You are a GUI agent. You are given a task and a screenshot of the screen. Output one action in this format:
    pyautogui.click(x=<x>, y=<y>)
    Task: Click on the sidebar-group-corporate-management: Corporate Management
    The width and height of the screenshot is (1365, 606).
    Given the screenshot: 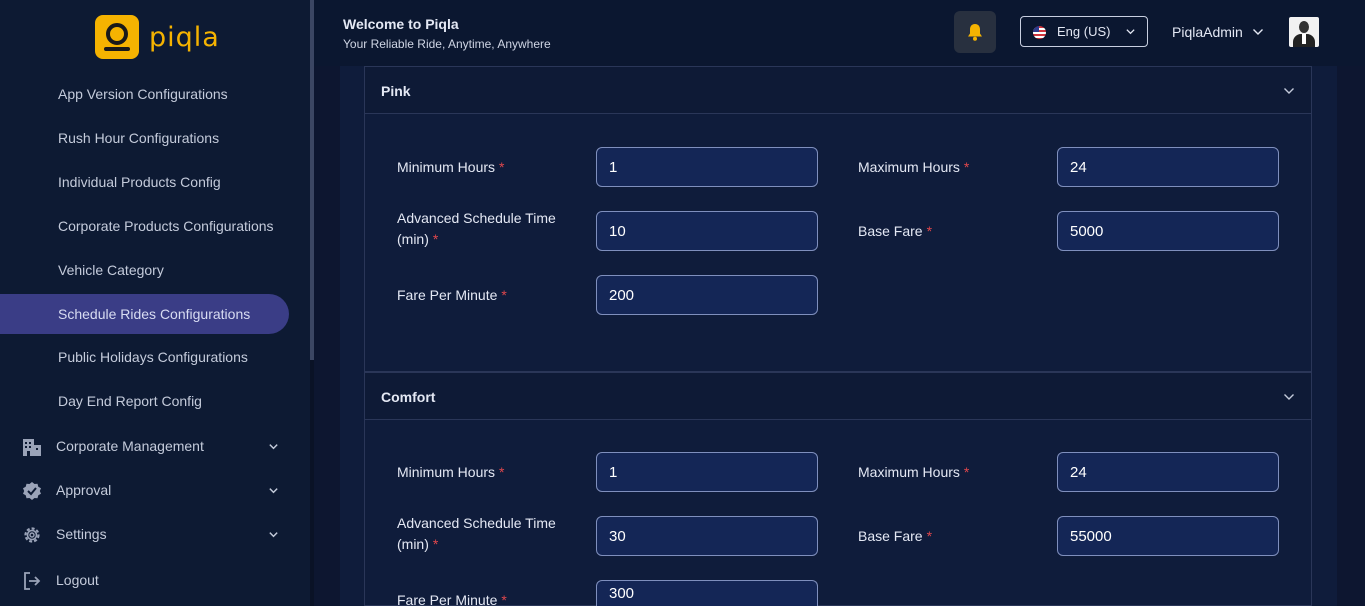 What is the action you would take?
    pyautogui.click(x=150, y=447)
    